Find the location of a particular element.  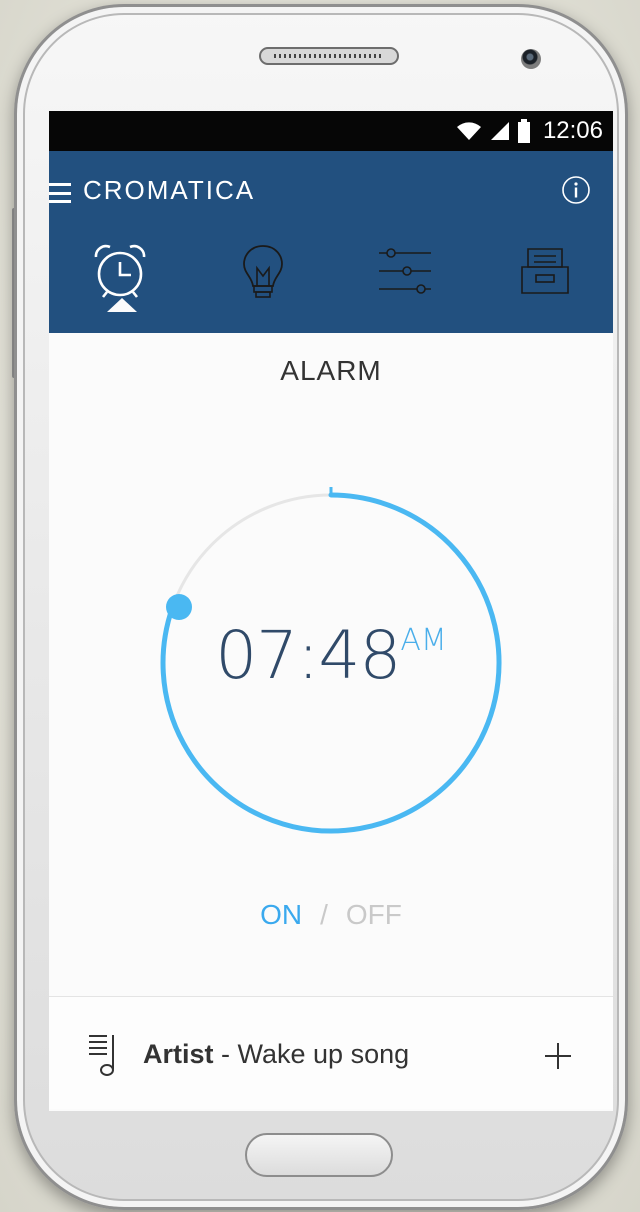

earpiece-speaker is located at coordinates (329, 56).